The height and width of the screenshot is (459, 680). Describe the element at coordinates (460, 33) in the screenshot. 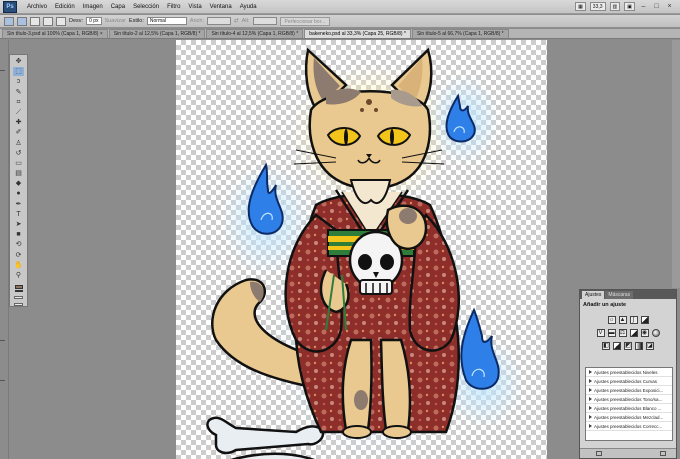

I see `tab-doc-5: Sin título-5 al 66,7% (Capa 1, RGB/8) *` at that location.